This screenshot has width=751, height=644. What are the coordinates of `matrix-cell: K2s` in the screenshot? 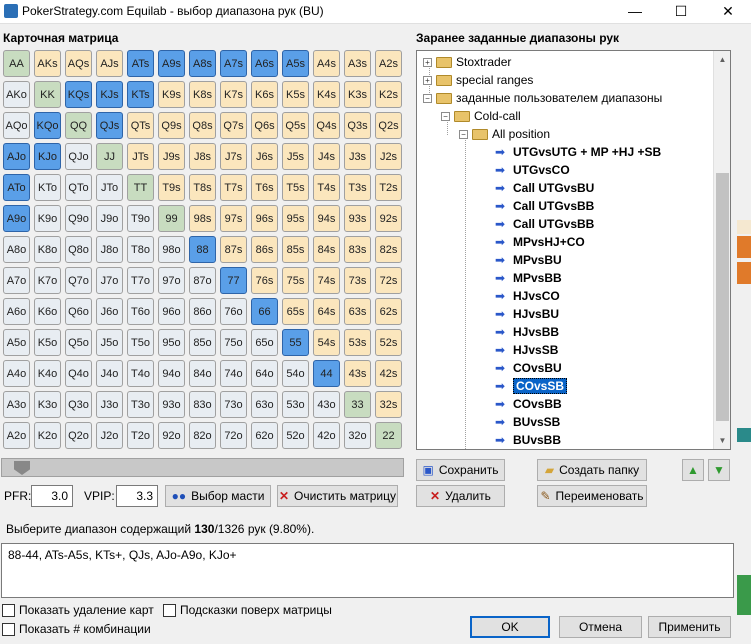 It's located at (388, 94).